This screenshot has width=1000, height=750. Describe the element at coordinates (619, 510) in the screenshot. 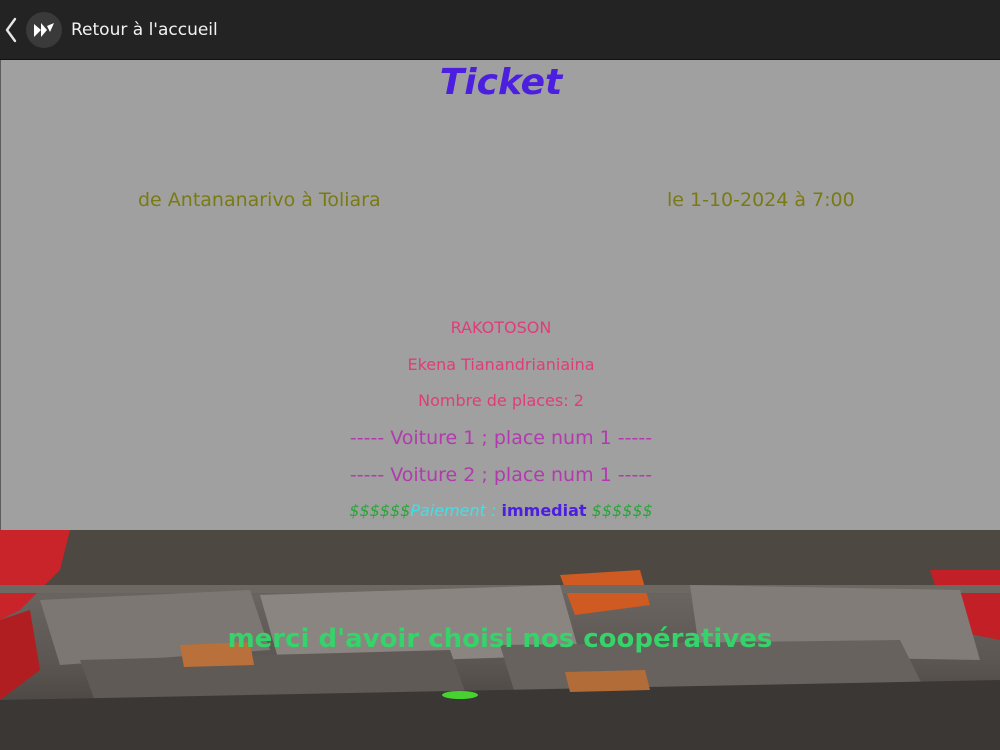

I see `payment-suffix: $$$$$$` at that location.